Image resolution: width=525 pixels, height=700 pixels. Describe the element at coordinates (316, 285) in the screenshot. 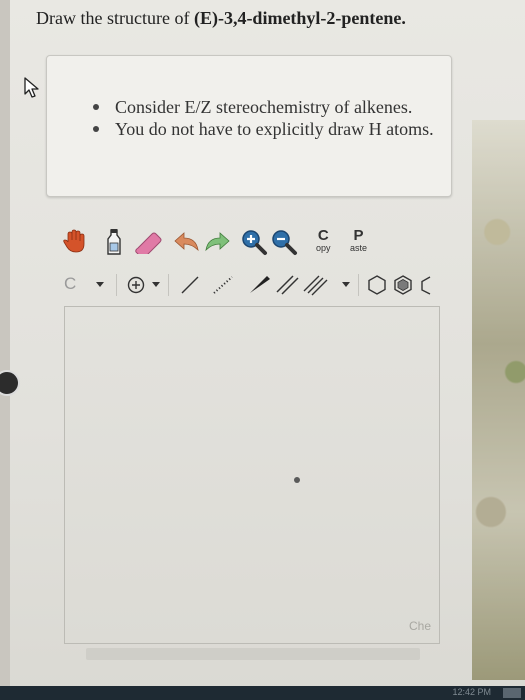

I see `triple-bond-icon` at that location.